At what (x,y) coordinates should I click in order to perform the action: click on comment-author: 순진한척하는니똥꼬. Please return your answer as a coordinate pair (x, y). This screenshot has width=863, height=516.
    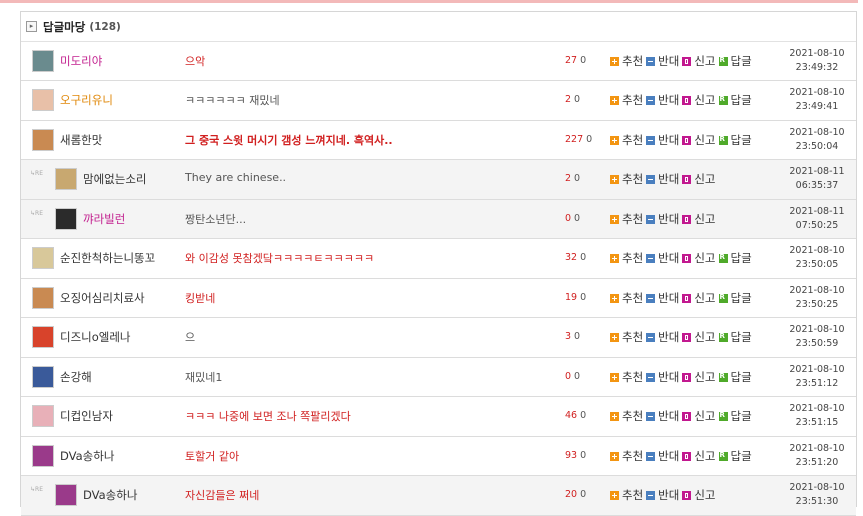
    Looking at the image, I should click on (107, 258).